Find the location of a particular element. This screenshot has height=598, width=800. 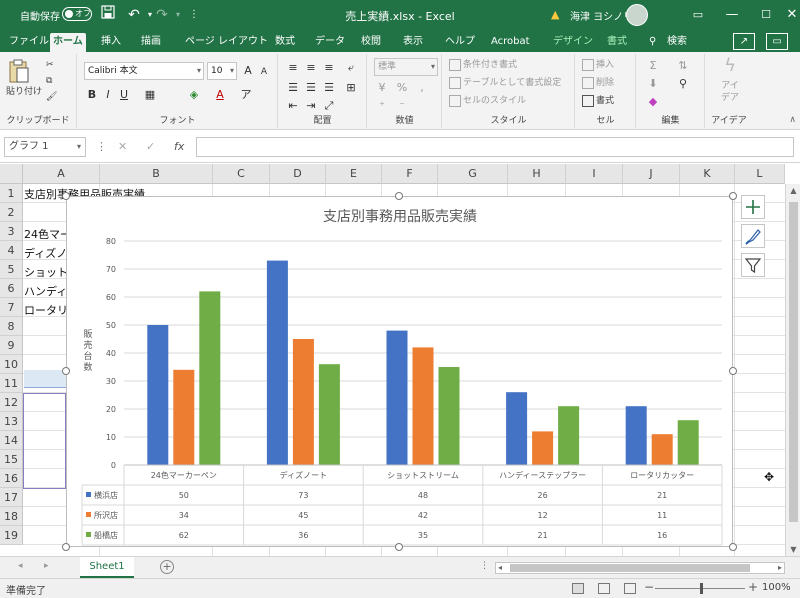

row-header-16: 16 is located at coordinates (11, 478).